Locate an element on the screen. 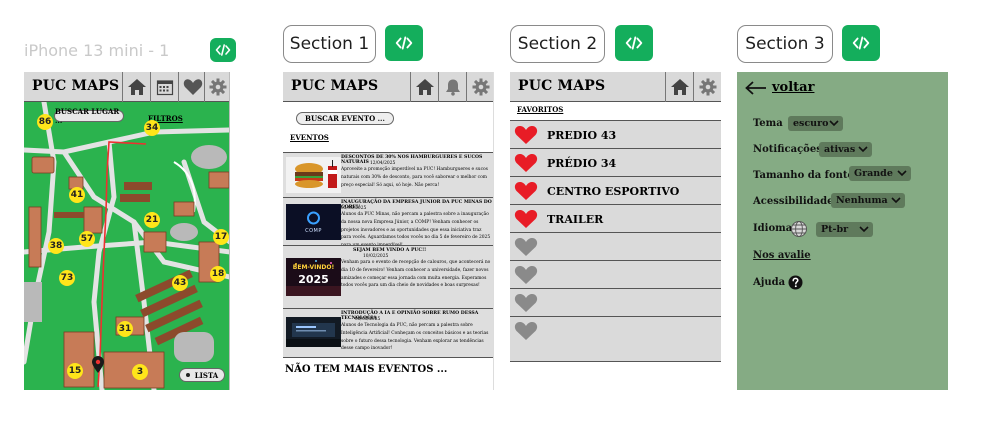 The width and height of the screenshot is (985, 423). section-1-label: Section 1 is located at coordinates (329, 44).